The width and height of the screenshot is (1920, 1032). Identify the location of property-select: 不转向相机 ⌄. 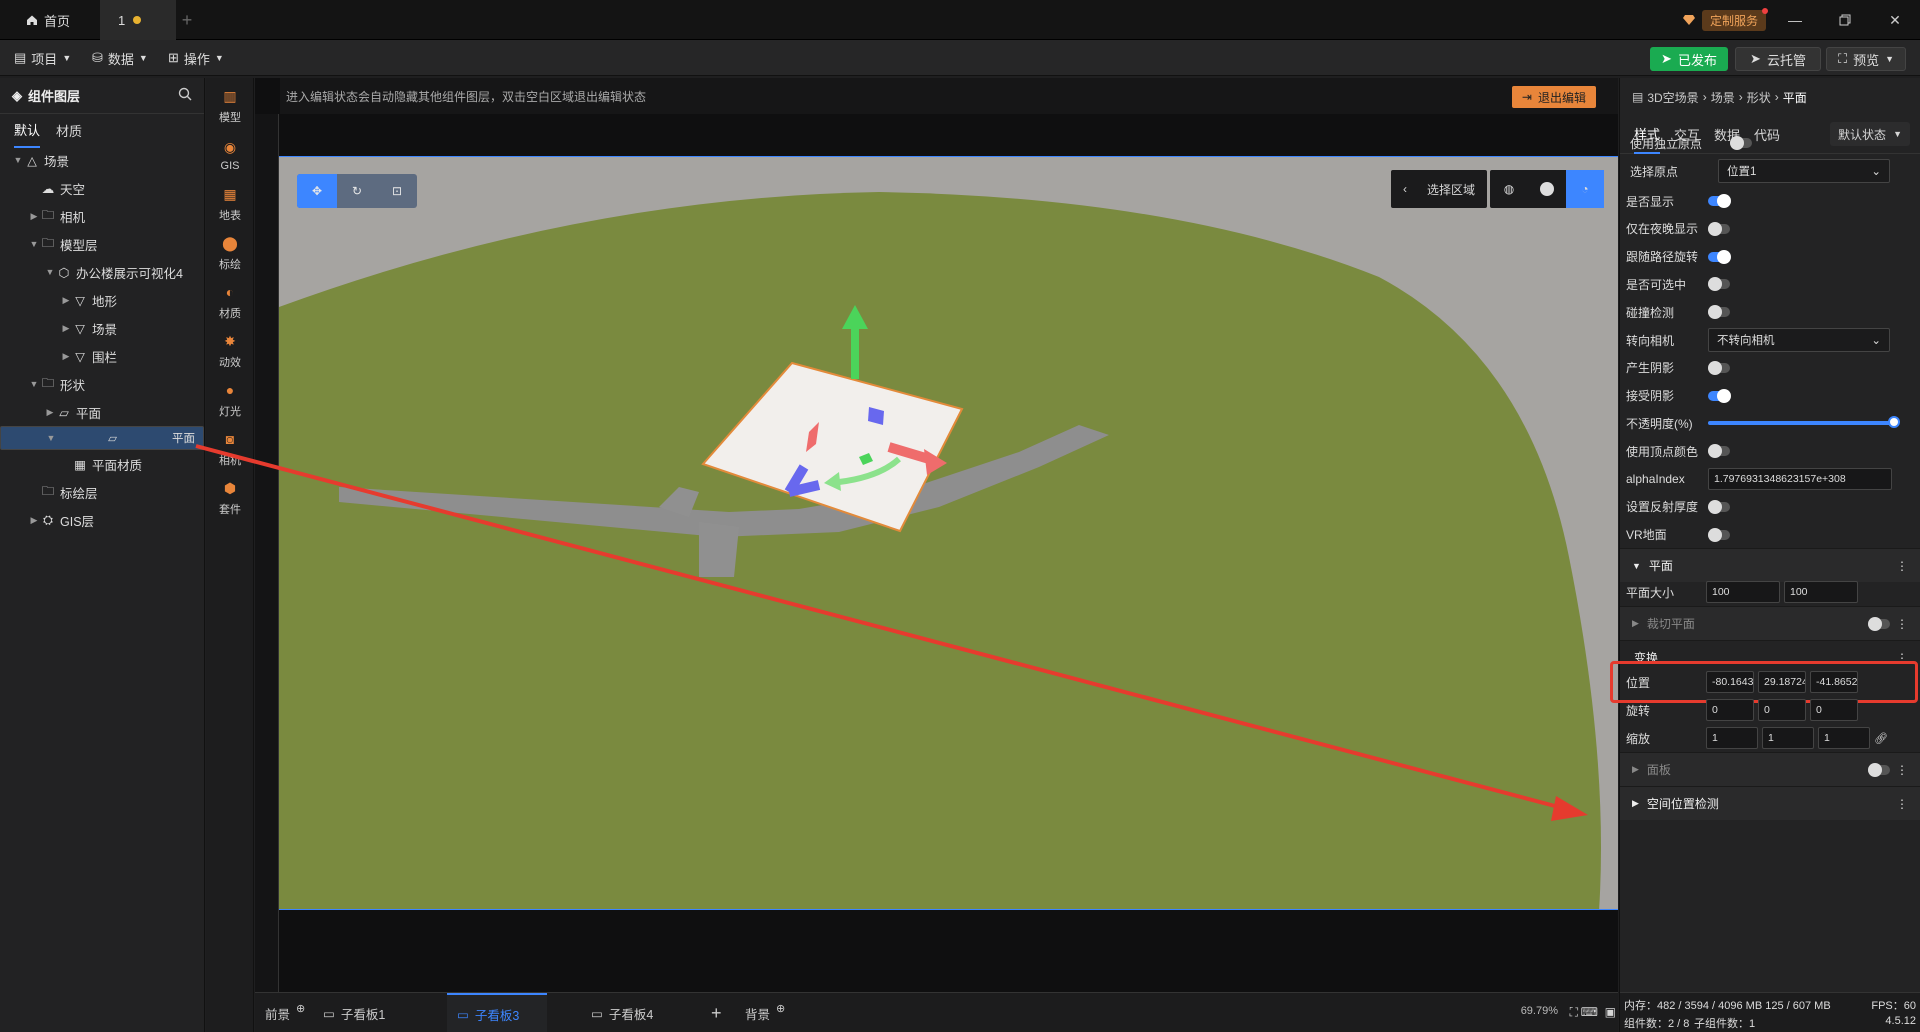
(1799, 340).